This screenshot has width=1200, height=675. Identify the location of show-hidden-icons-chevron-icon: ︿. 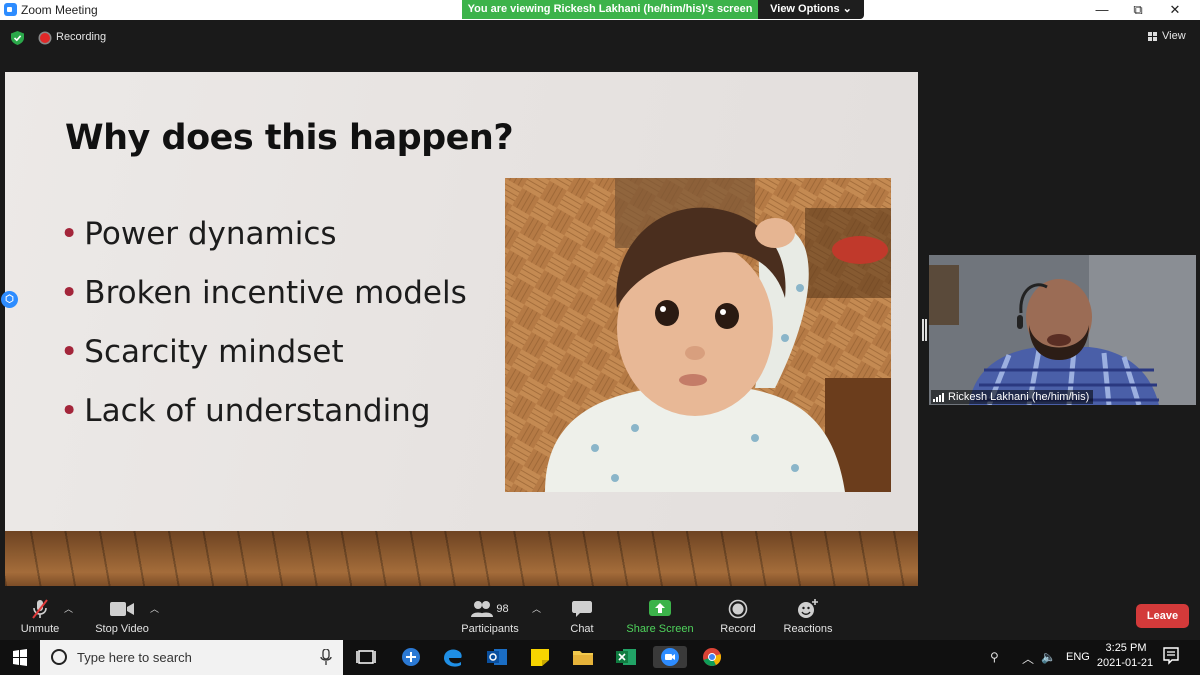
(1028, 658).